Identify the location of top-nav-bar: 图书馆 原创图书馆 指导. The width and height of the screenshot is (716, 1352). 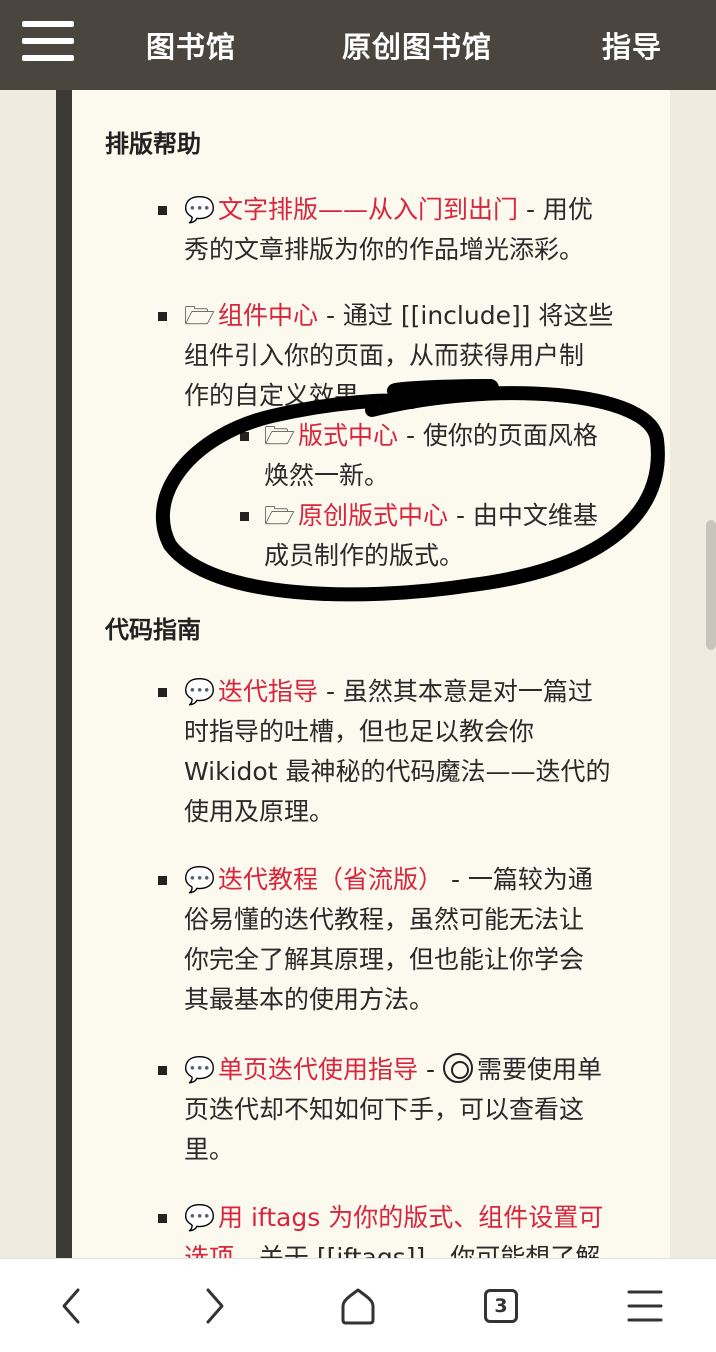
(358, 45).